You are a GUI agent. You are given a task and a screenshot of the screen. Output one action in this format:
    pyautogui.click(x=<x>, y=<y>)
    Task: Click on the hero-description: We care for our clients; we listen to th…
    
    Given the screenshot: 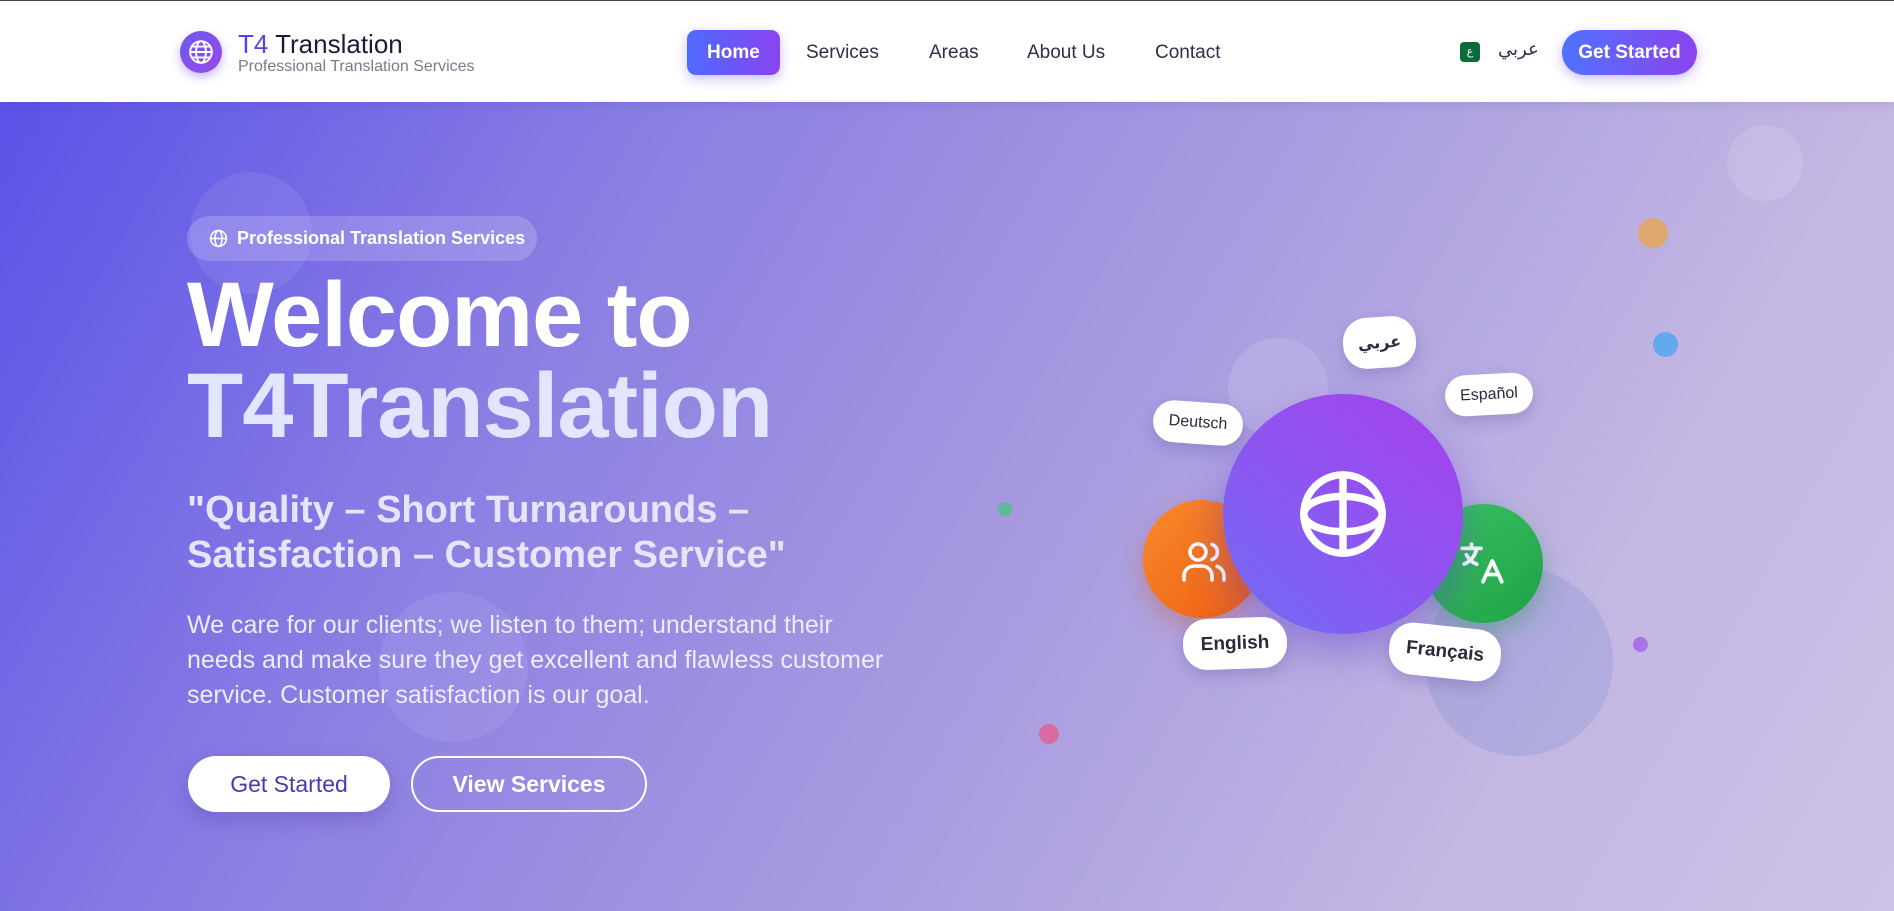 What is the action you would take?
    pyautogui.click(x=535, y=660)
    